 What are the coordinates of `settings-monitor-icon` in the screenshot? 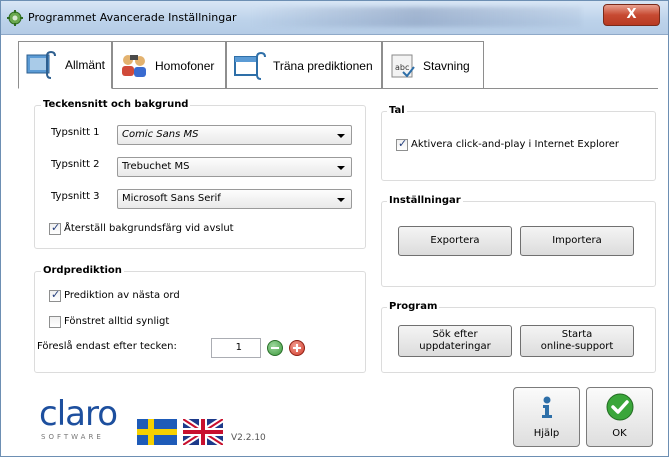 It's located at (41, 65).